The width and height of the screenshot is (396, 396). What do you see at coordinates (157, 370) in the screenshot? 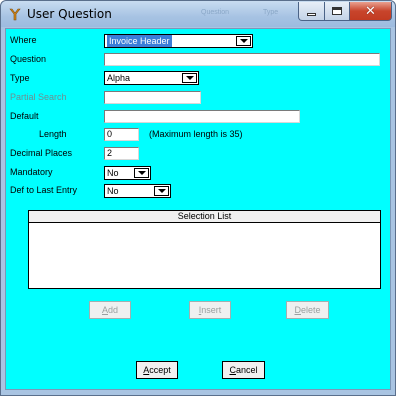
I see `accept-button: Accept` at bounding box center [157, 370].